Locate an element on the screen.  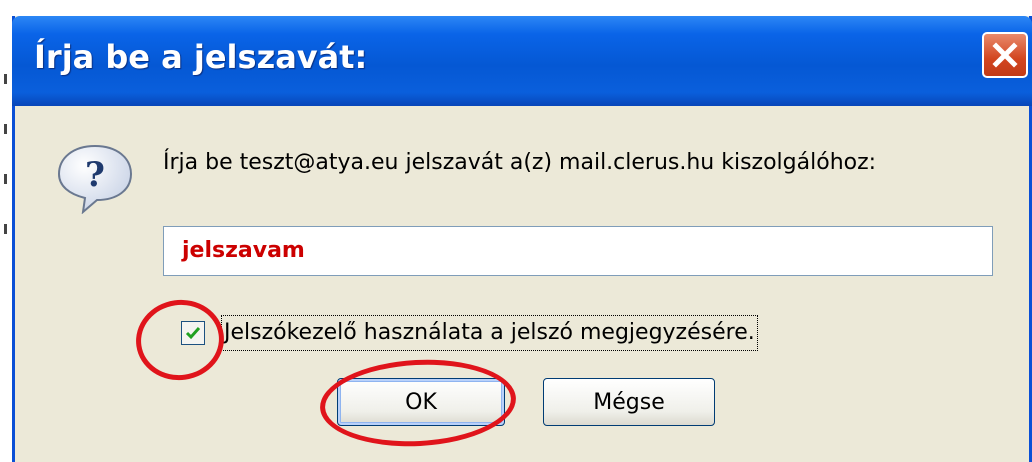
close-x-icon is located at coordinates (1005, 55).